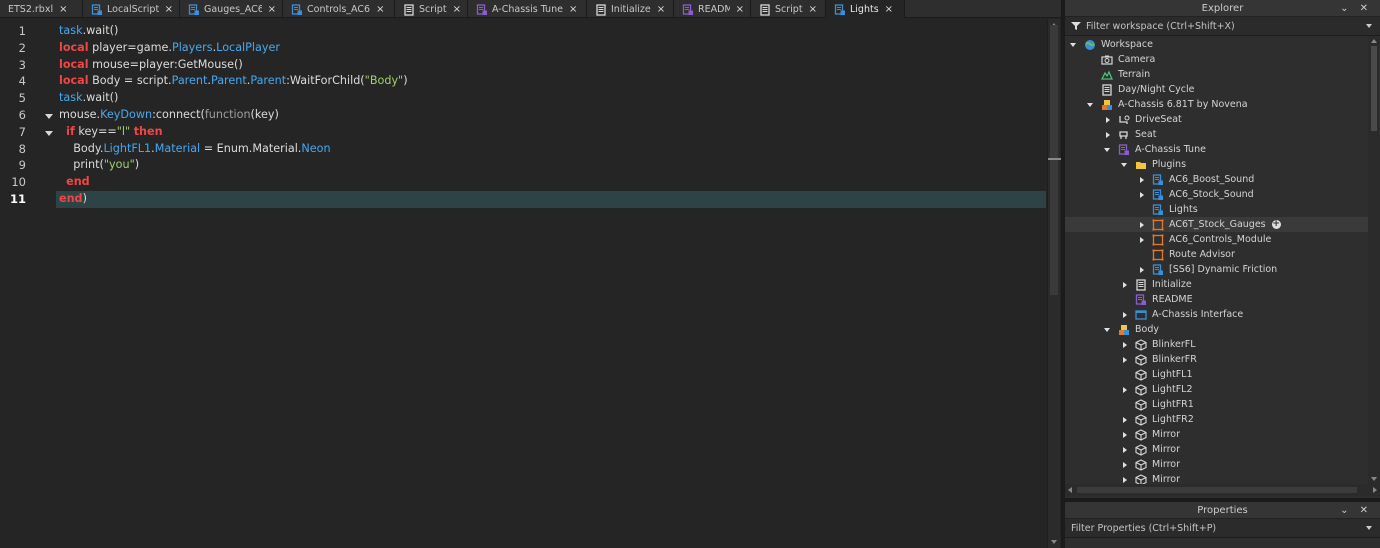  I want to click on properties-filter-input: Filter Properties (Ctrl+Shift+P), so click(1222, 528).